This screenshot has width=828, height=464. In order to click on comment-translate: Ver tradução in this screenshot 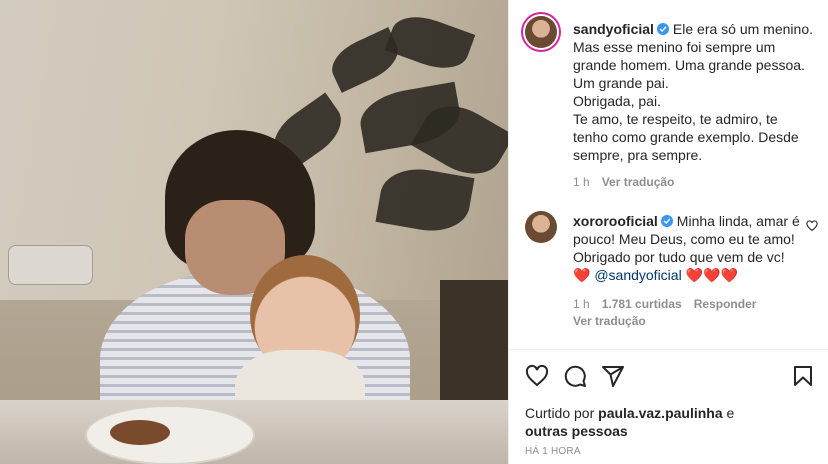, I will do `click(615, 321)`.